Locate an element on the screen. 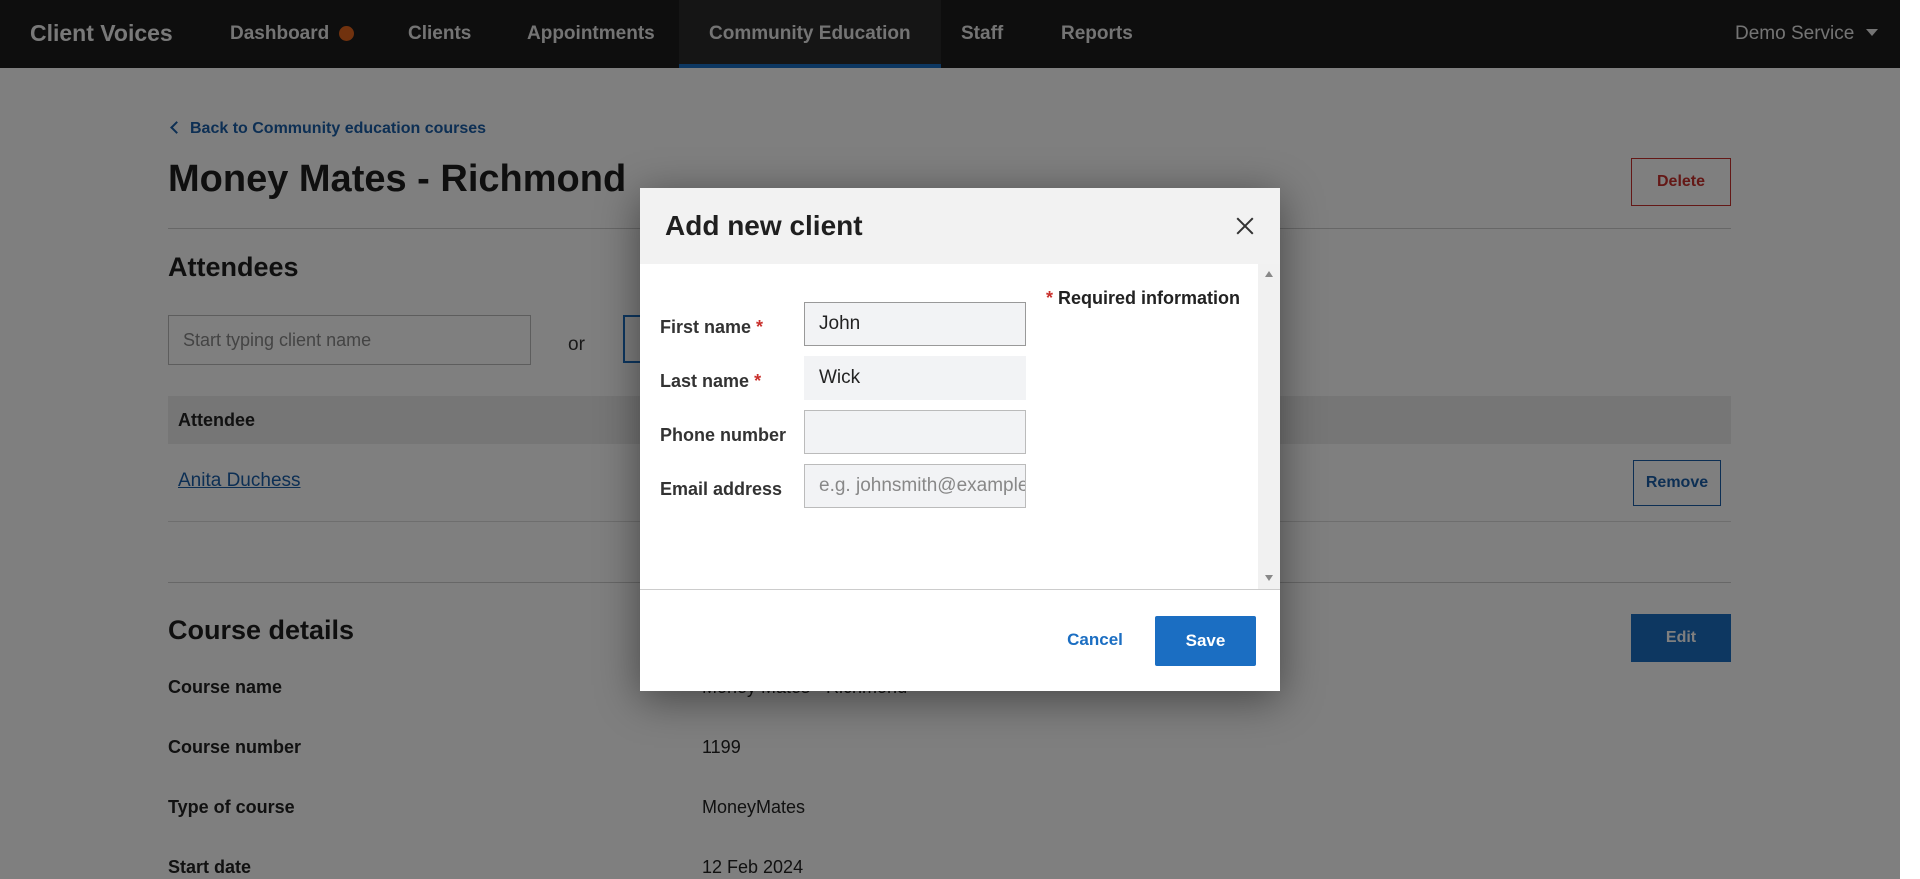 The width and height of the screenshot is (1920, 879). scroll-down-arrow-icon is located at coordinates (1269, 578).